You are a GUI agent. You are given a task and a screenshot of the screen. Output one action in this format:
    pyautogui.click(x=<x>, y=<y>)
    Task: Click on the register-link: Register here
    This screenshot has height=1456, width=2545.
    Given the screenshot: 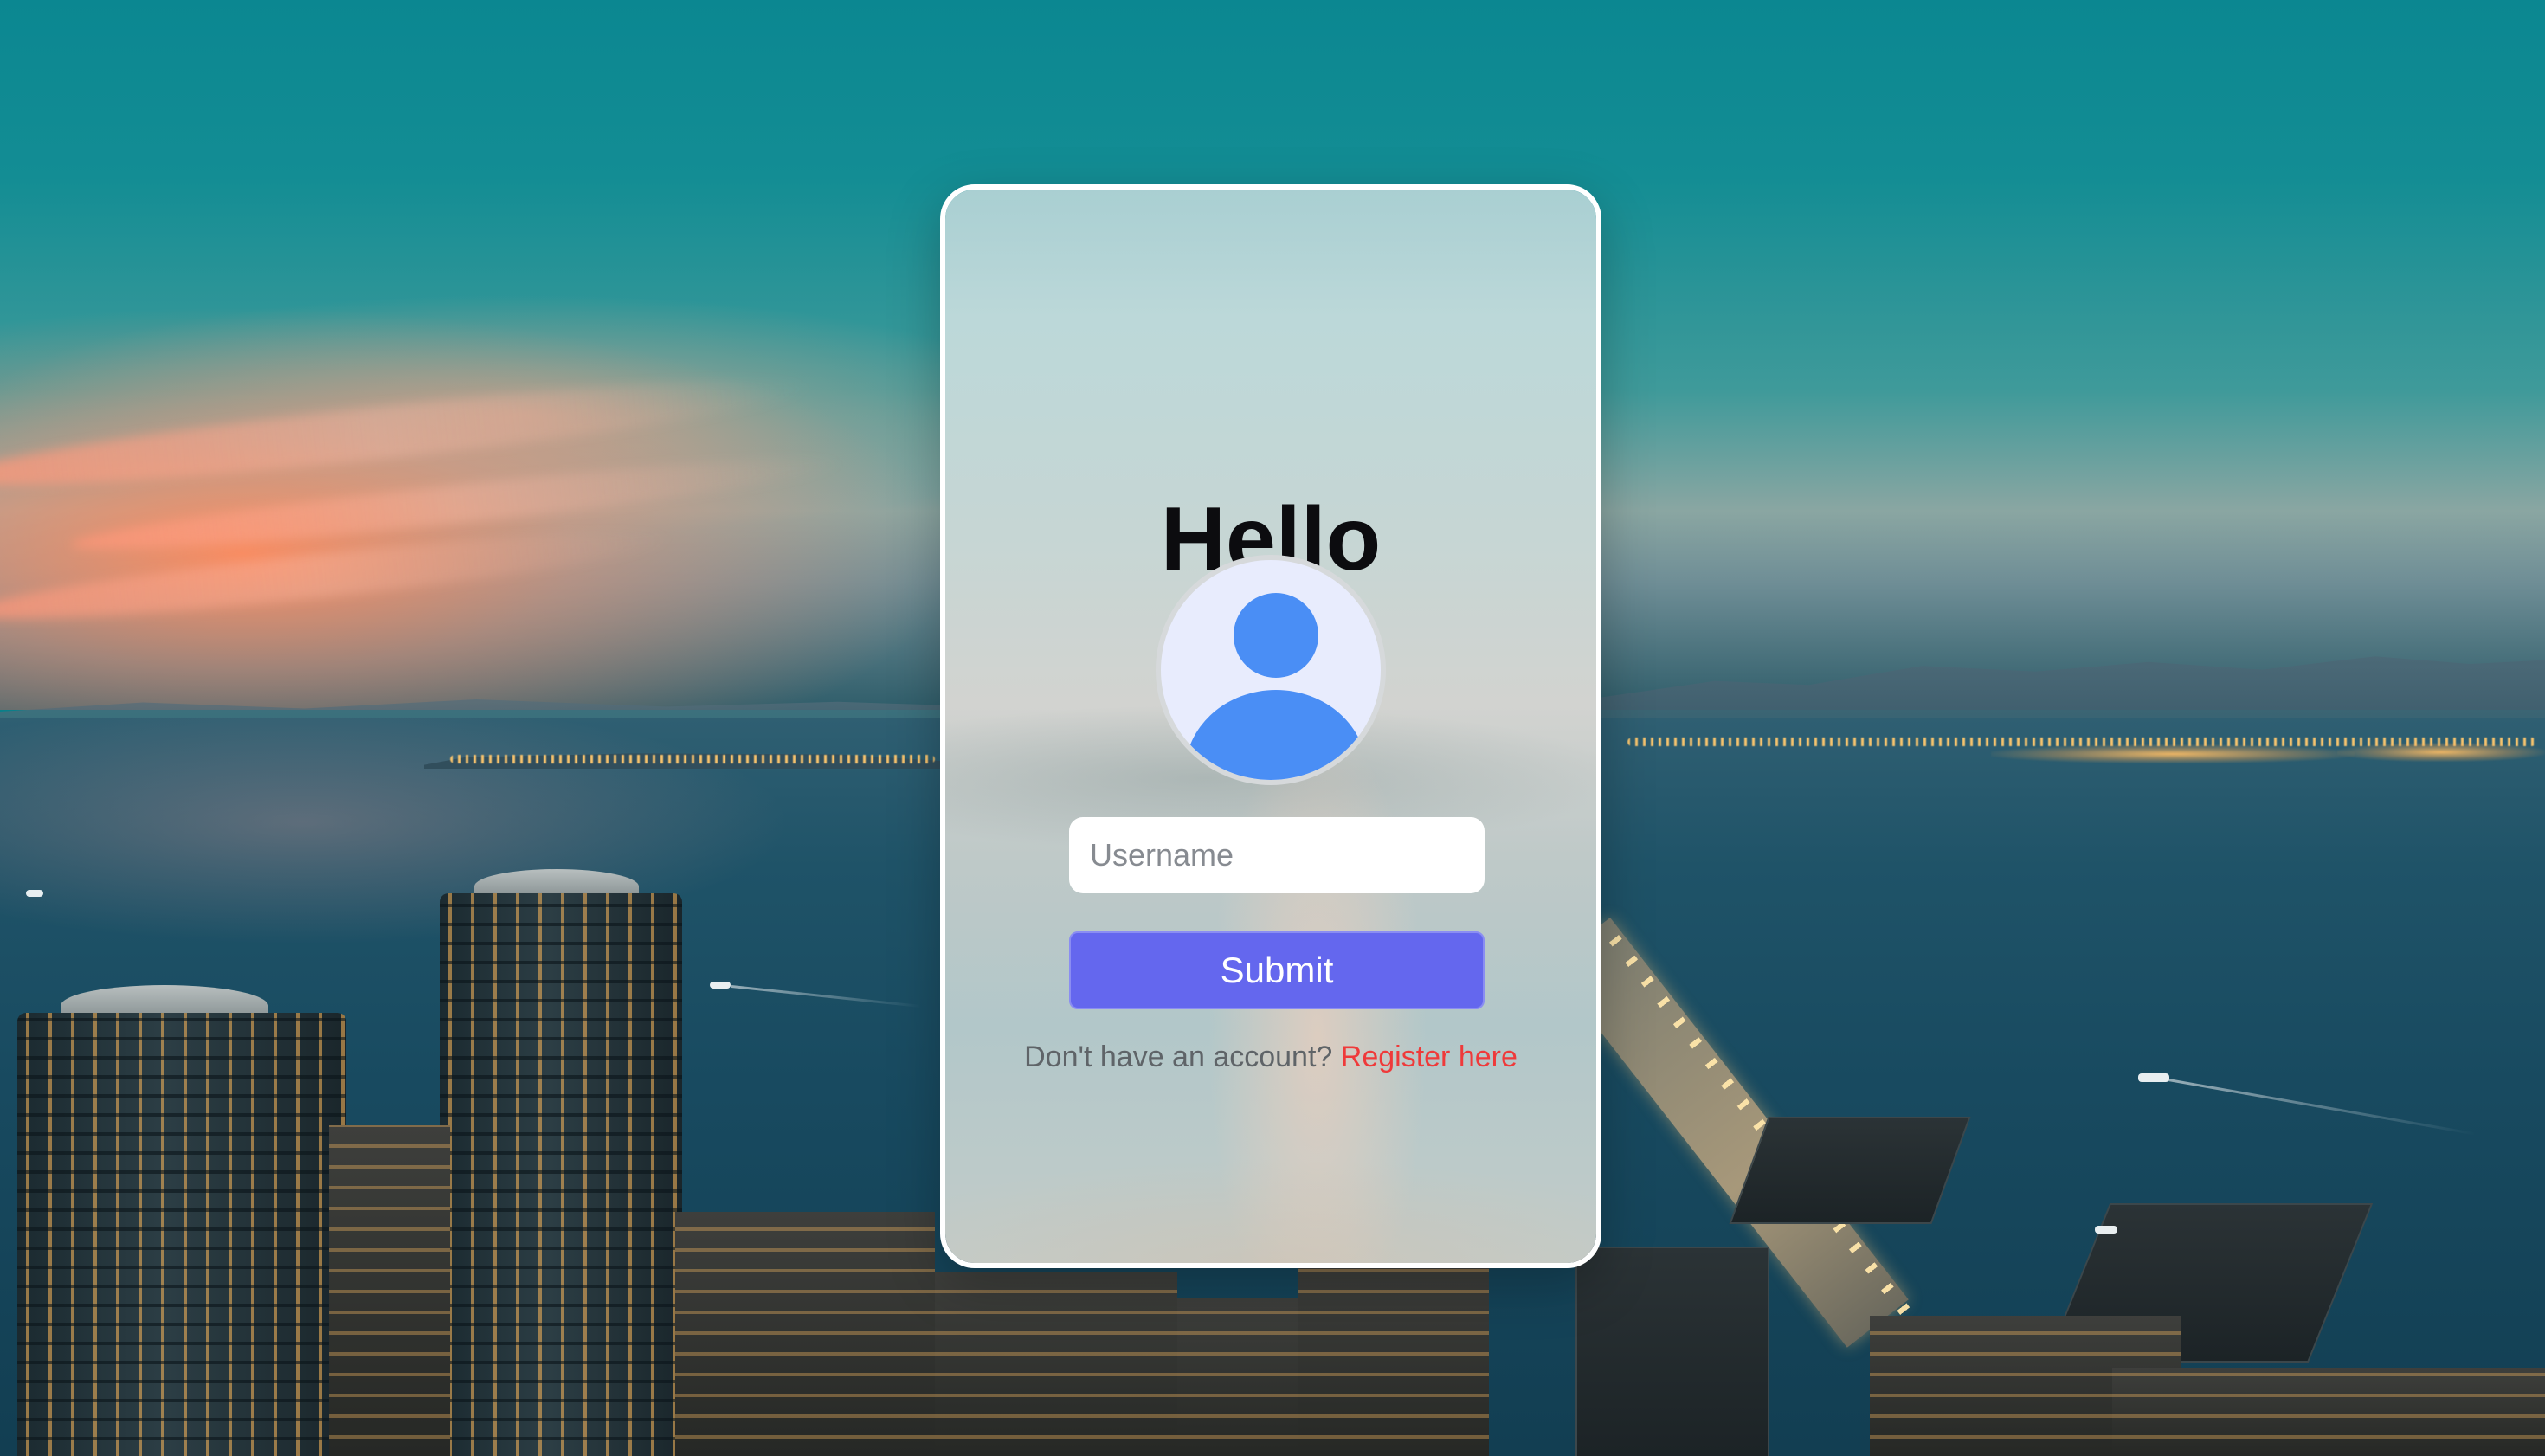 What is the action you would take?
    pyautogui.click(x=1429, y=1056)
    